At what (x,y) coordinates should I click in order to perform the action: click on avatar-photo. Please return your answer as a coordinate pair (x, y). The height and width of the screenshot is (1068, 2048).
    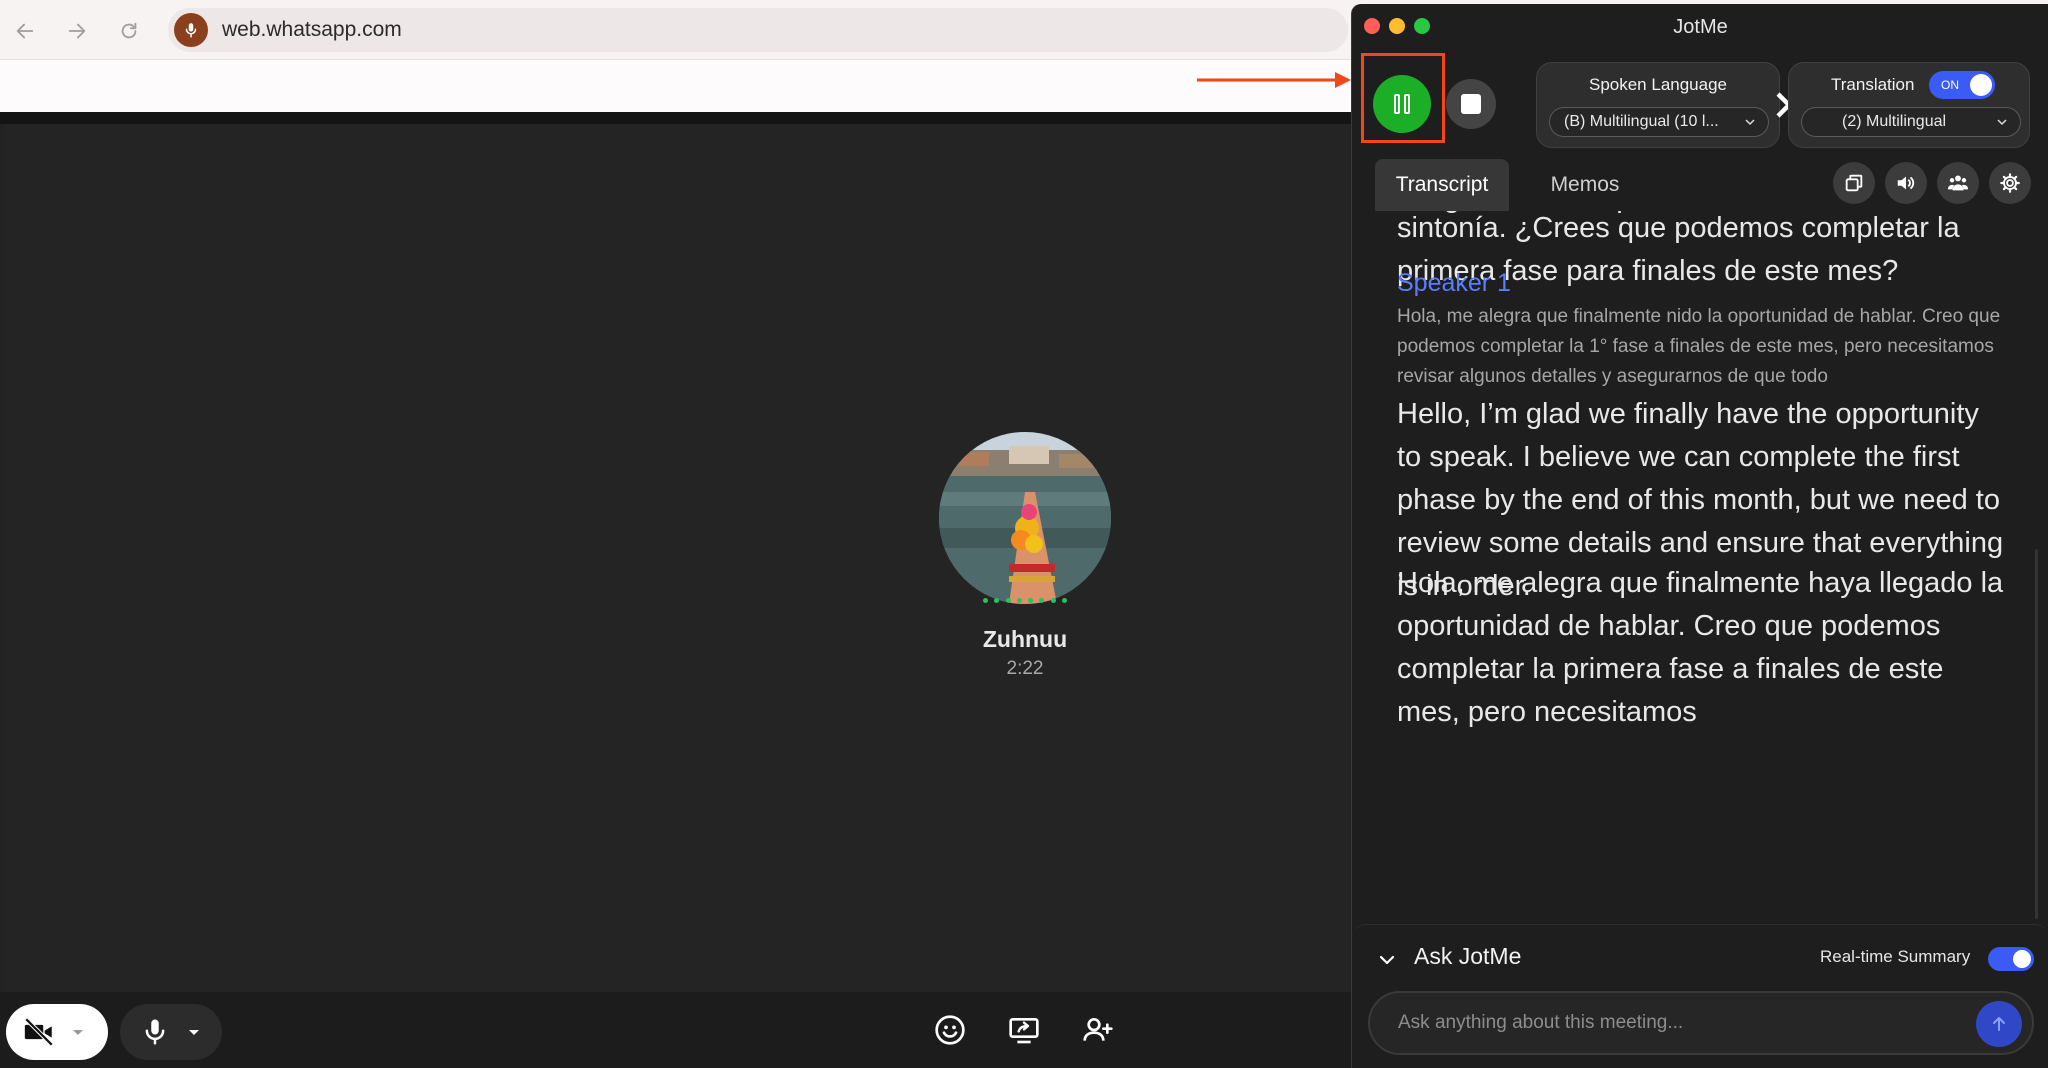
    Looking at the image, I should click on (1025, 518).